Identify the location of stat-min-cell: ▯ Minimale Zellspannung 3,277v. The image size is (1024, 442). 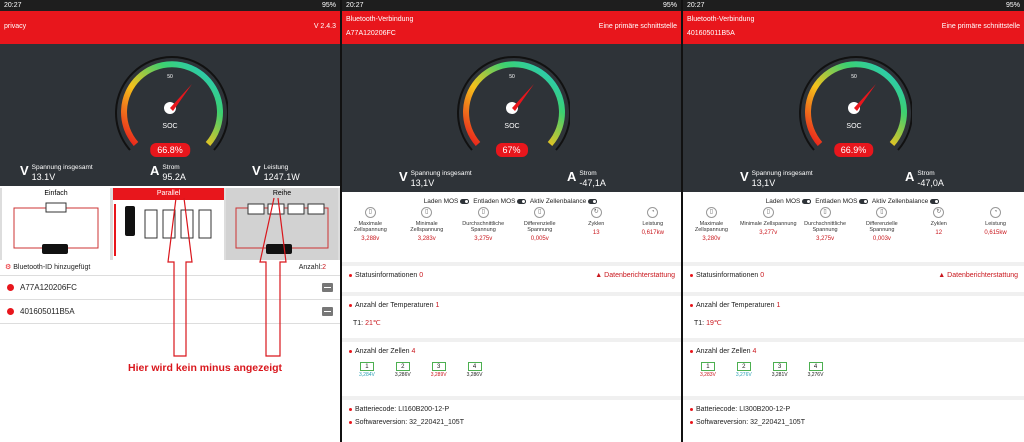
(768, 232).